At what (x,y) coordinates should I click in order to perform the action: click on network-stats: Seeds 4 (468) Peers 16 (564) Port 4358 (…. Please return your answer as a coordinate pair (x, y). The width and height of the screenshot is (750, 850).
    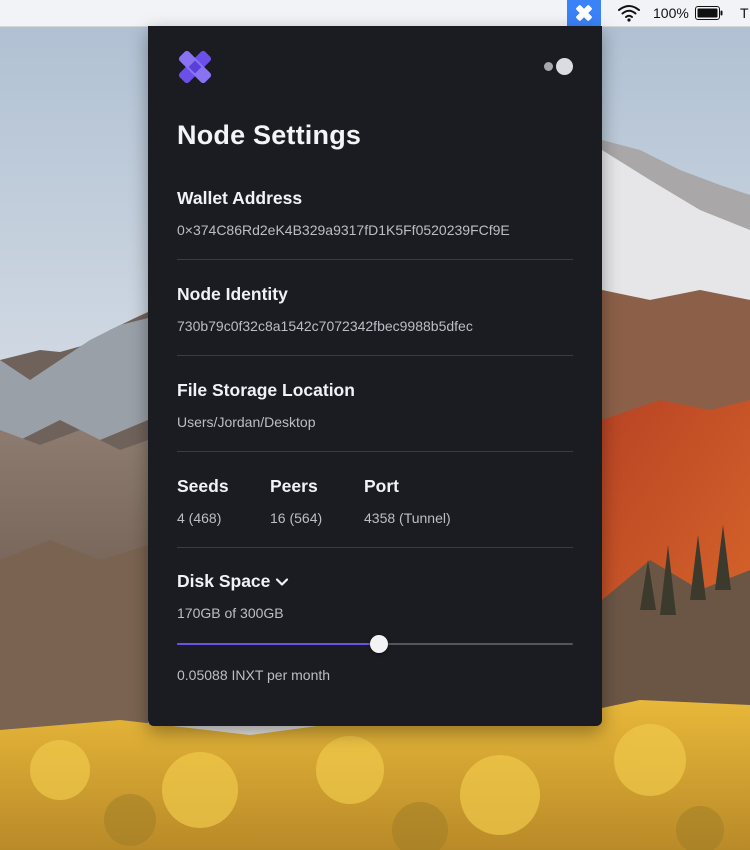
    Looking at the image, I should click on (375, 501).